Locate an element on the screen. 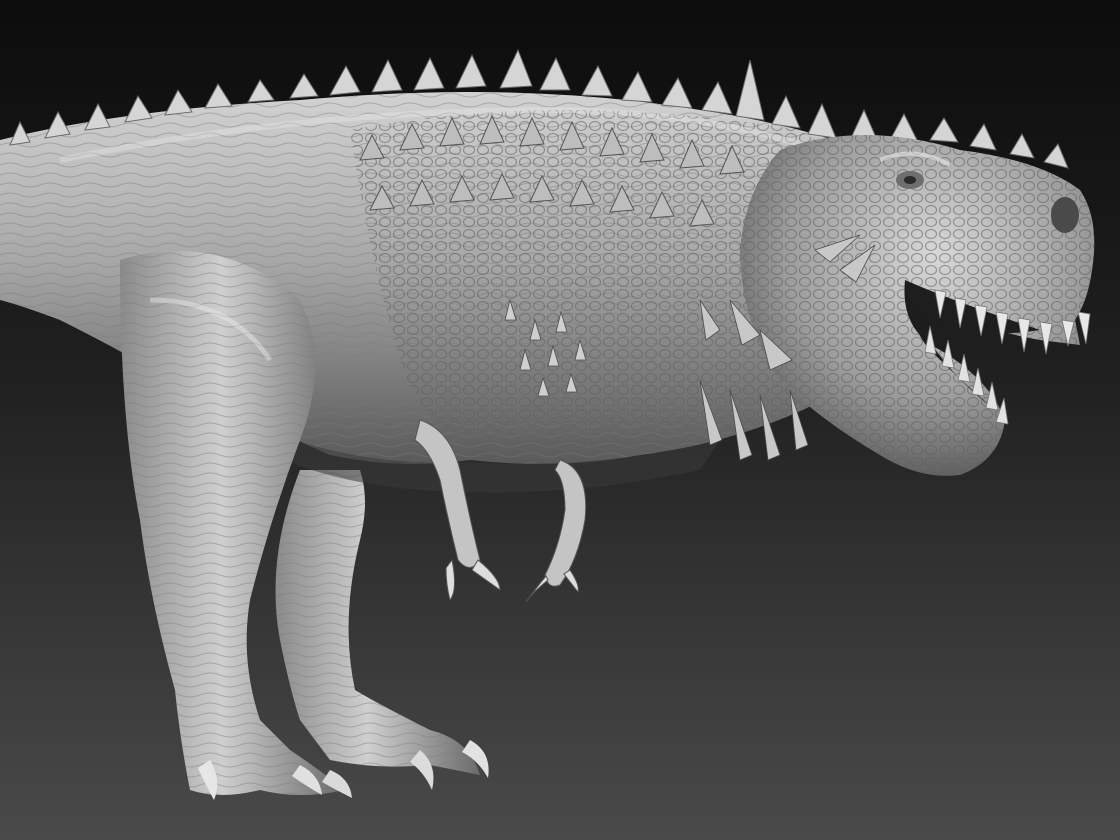 The height and width of the screenshot is (840, 1120). eye-icon is located at coordinates (910, 180).